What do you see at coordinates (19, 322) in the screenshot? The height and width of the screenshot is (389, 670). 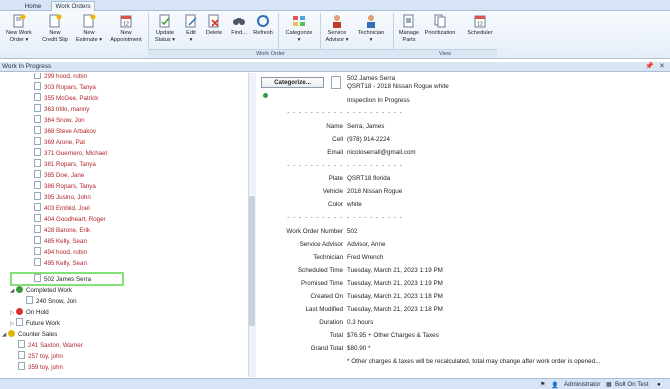 I see `calendar-icon` at bounding box center [19, 322].